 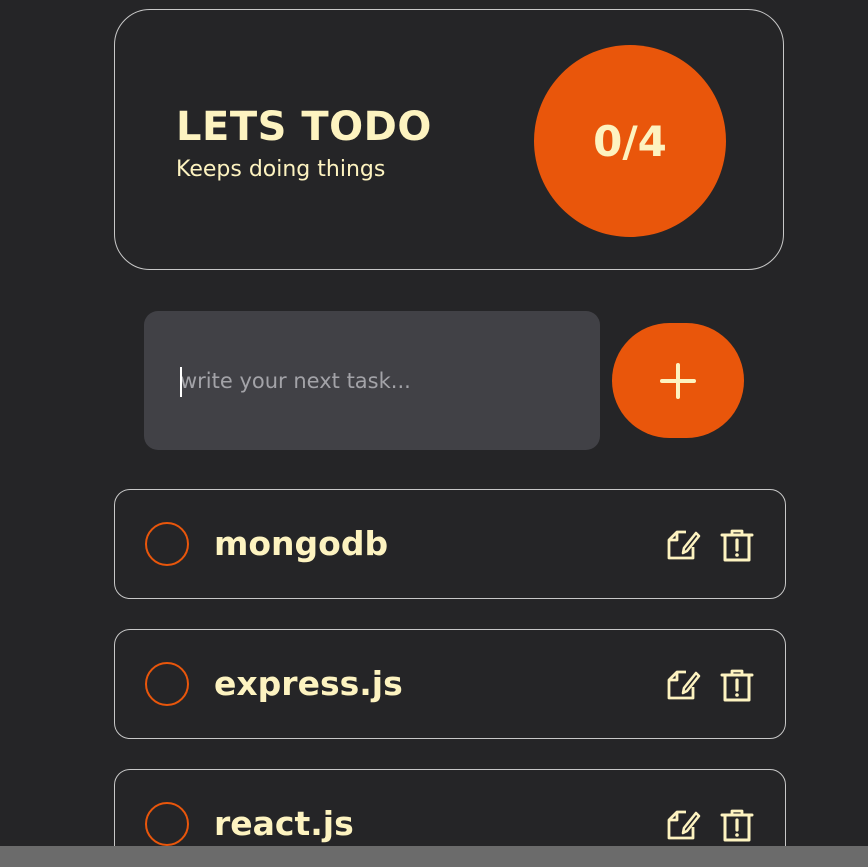 I want to click on app-title: LETS TODO, so click(x=304, y=127).